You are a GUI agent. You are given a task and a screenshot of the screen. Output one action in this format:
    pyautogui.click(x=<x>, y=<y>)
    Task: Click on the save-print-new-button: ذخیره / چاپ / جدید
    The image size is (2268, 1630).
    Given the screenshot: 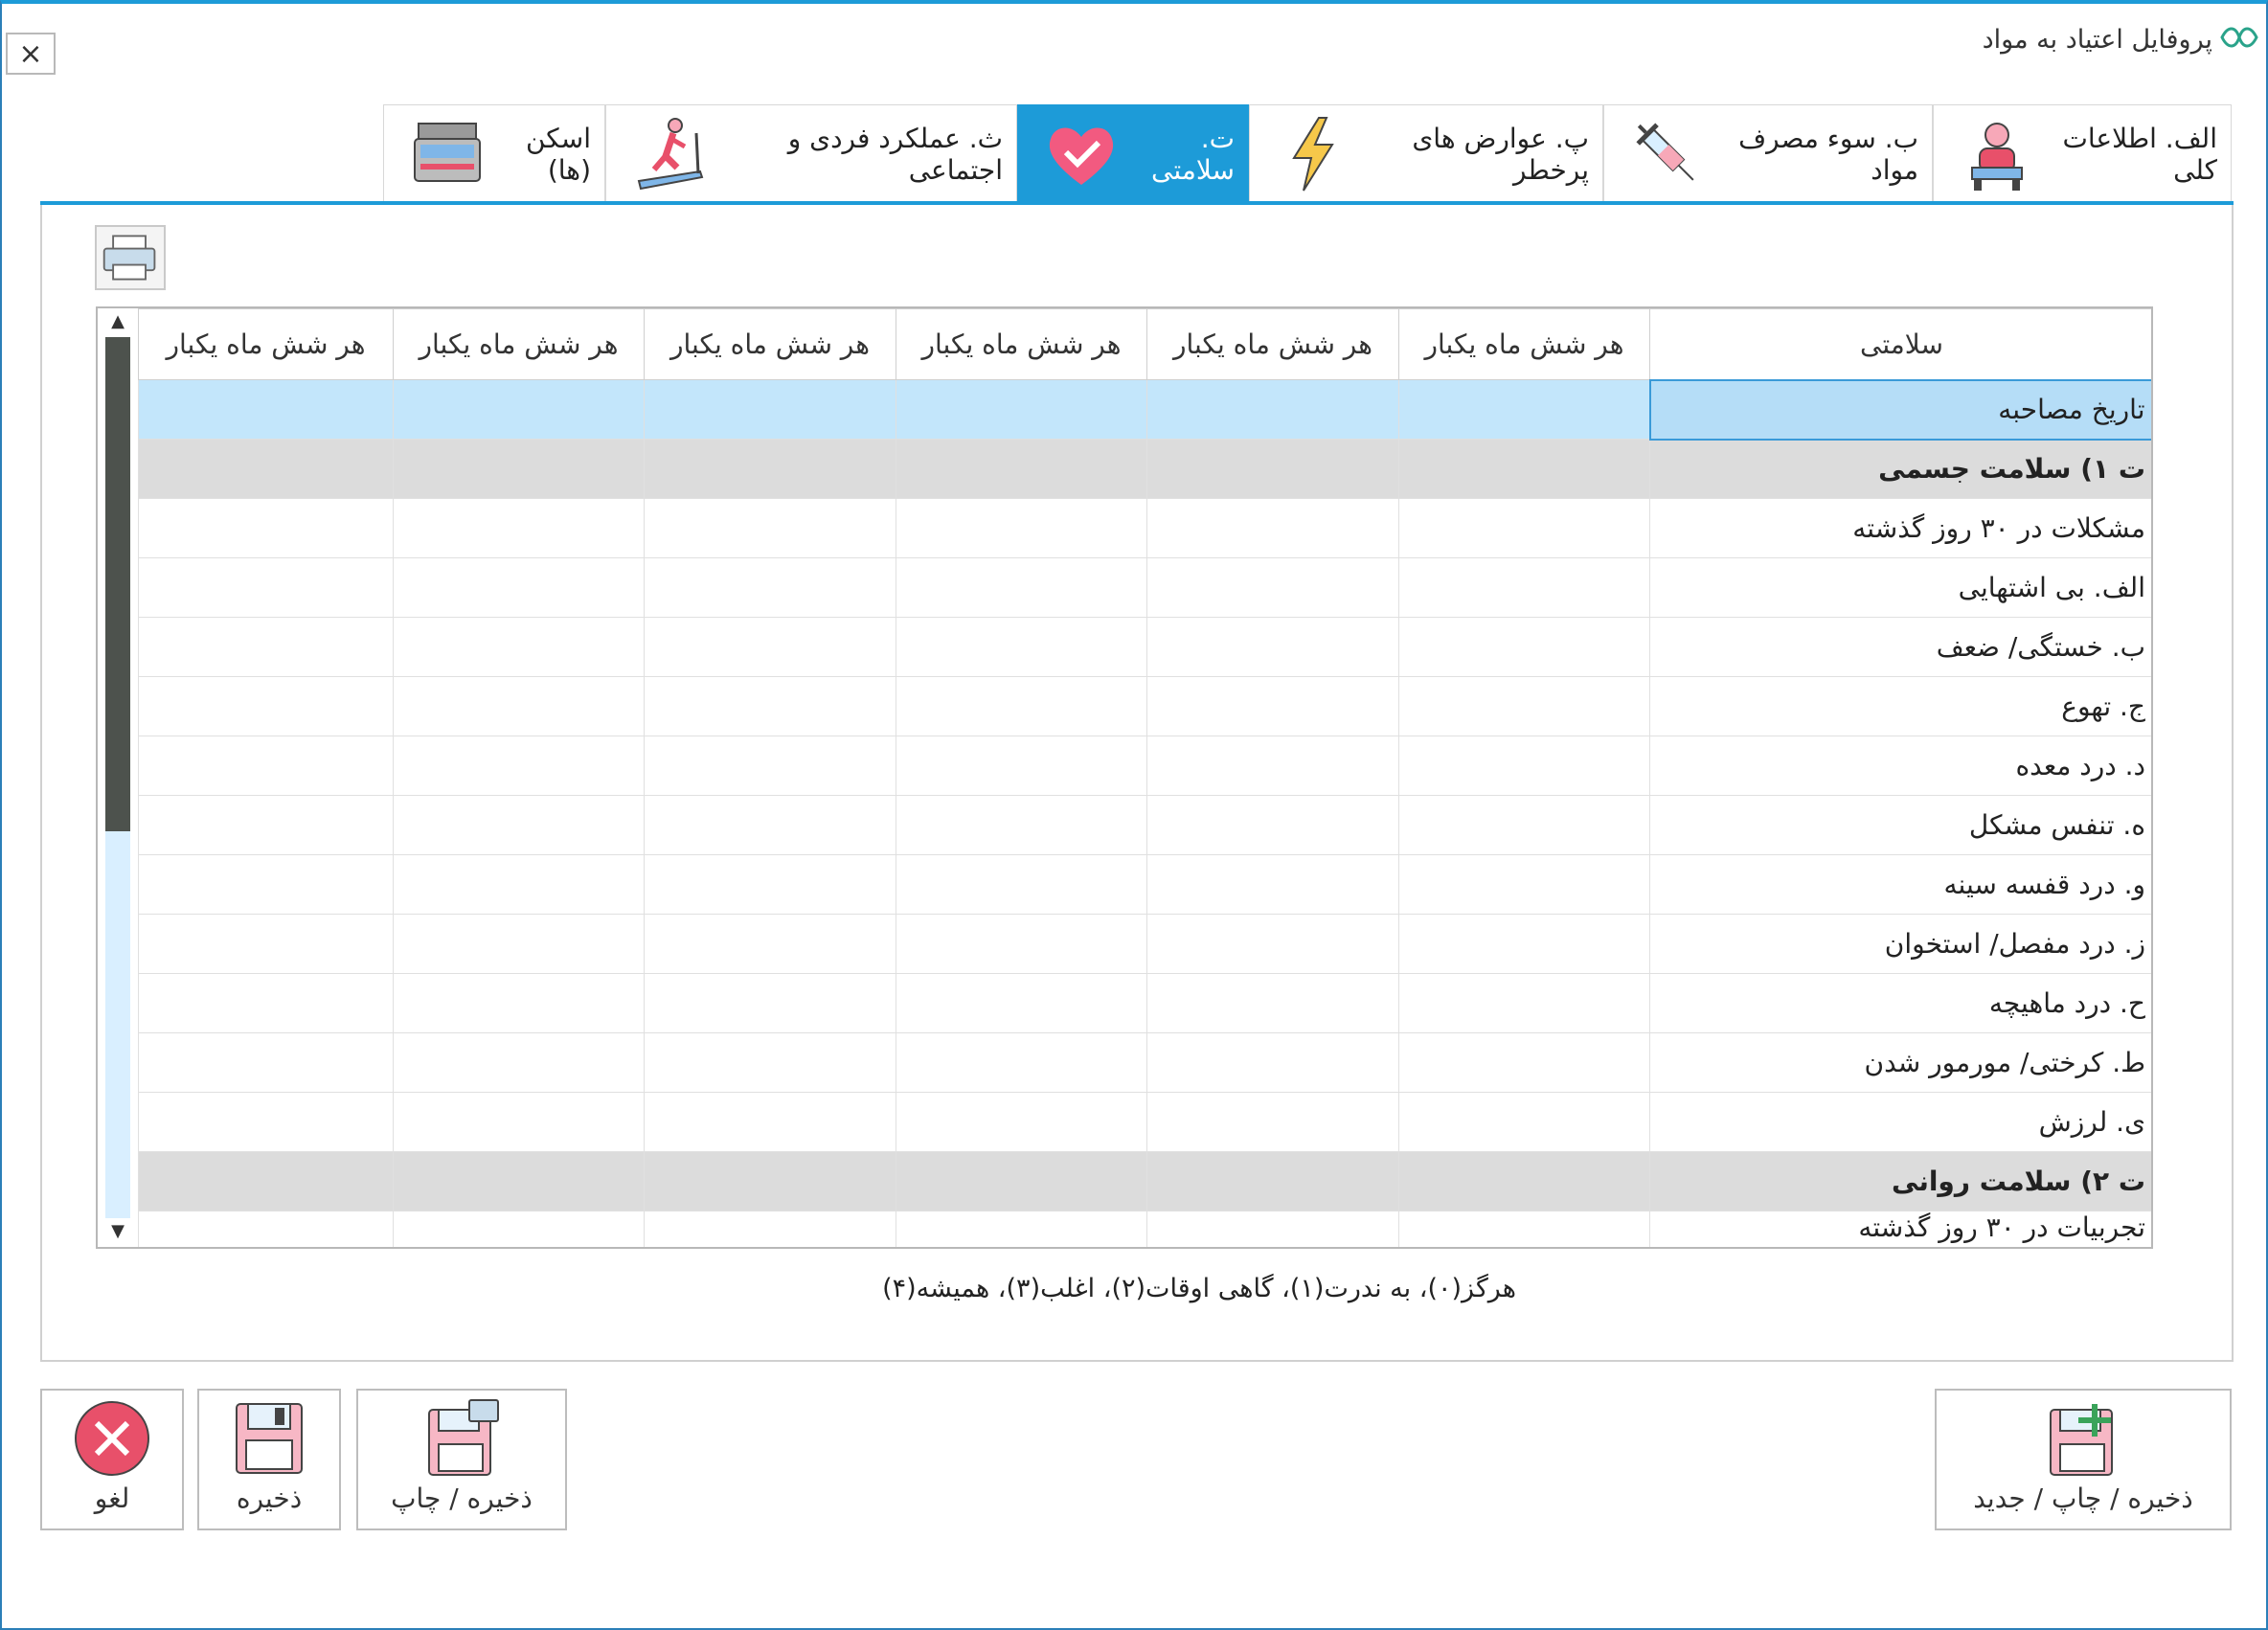 What is the action you would take?
    pyautogui.click(x=2083, y=1459)
    